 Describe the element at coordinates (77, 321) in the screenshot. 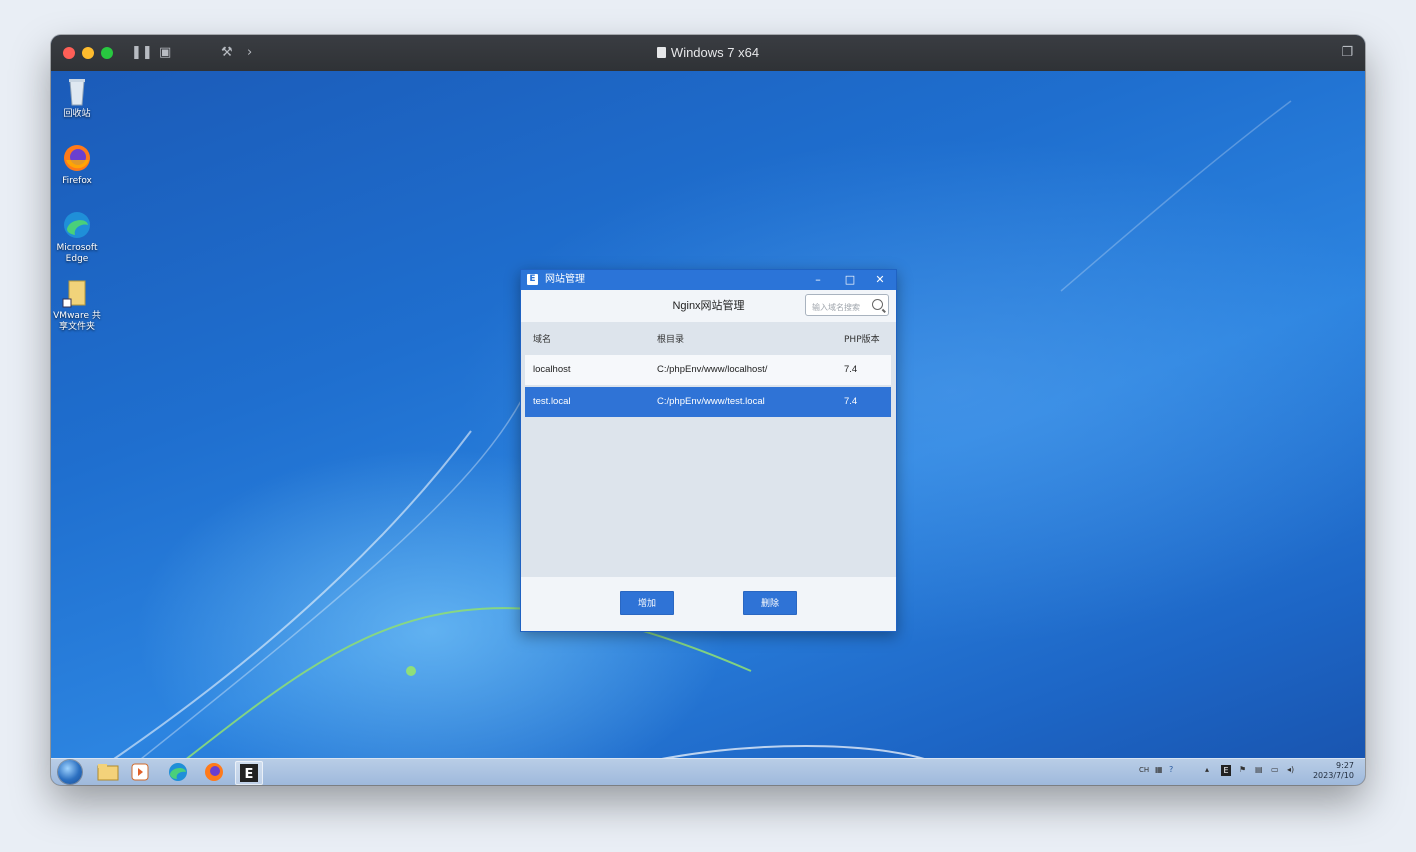

I see `desktop-icon-label: VMware 共享文件夹` at that location.